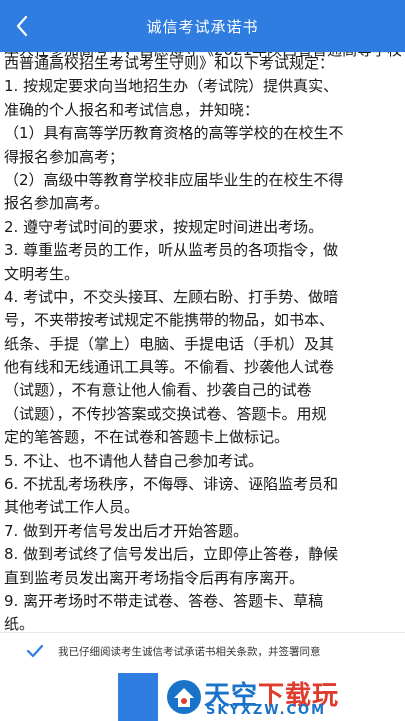 The image size is (405, 721). Describe the element at coordinates (42, 273) in the screenshot. I see `pledge-line: 文明考生。` at that location.